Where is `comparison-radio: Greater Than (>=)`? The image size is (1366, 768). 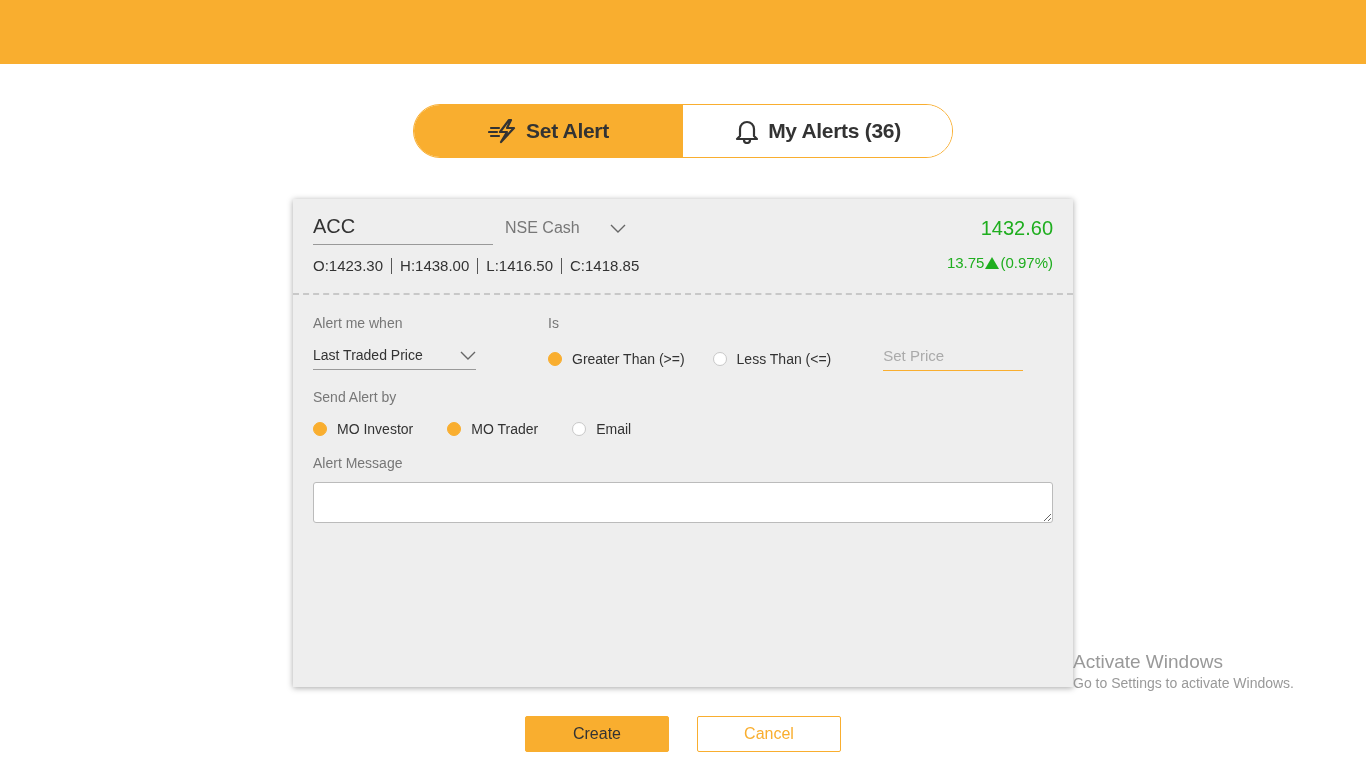
comparison-radio: Greater Than (>=) is located at coordinates (616, 359).